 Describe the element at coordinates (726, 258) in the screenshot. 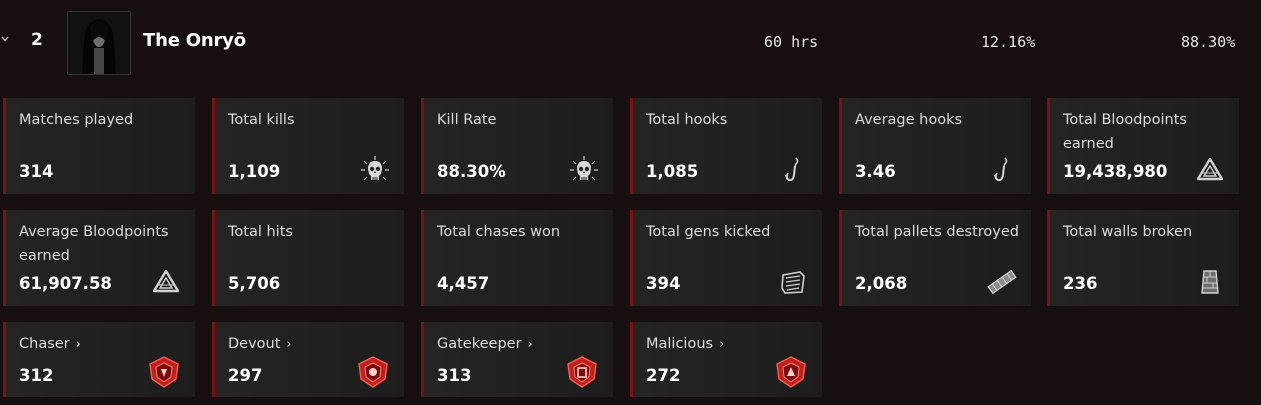

I see `stat-card-total-gens-kicked: Total gens kicked 394` at that location.